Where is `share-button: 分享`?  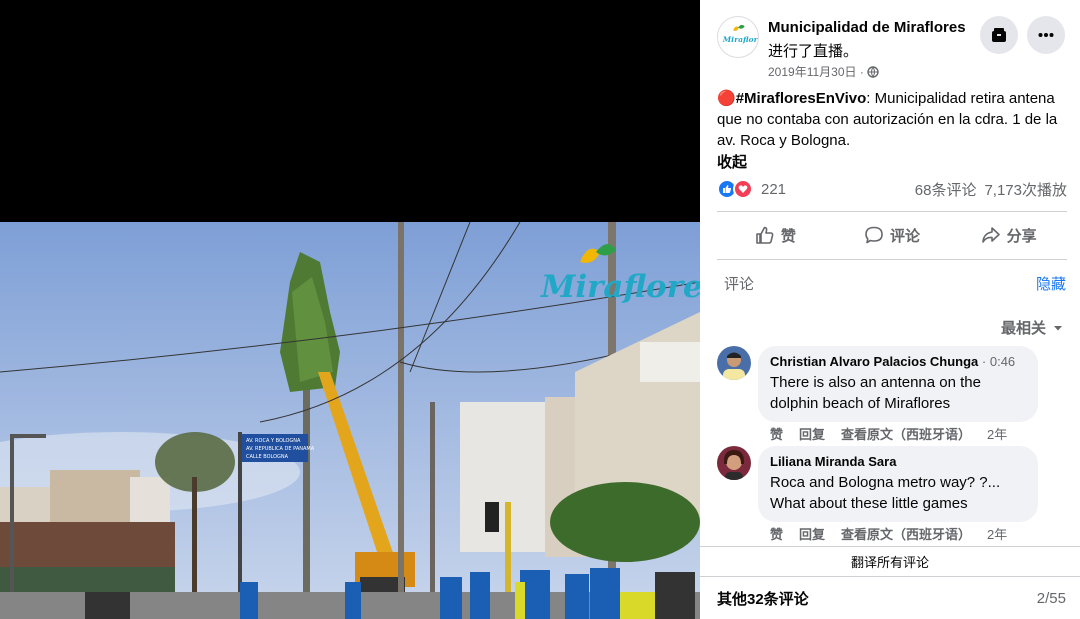 share-button: 分享 is located at coordinates (1008, 235).